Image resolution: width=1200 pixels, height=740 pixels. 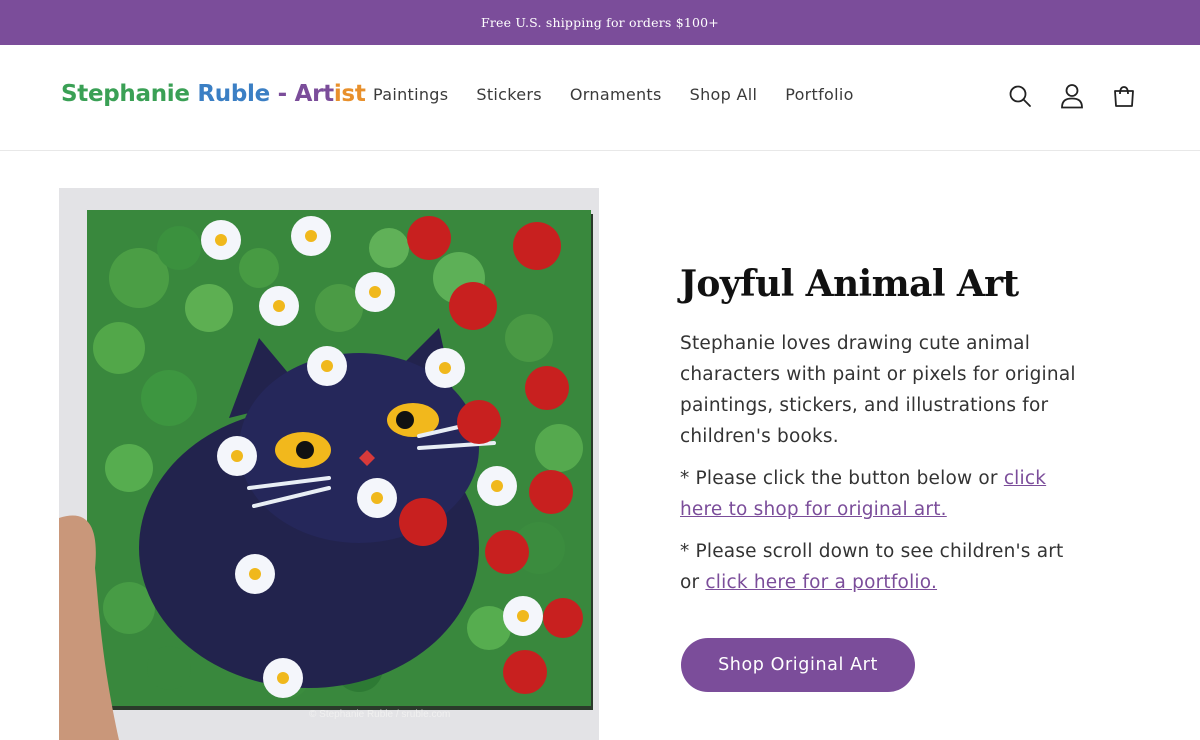 I want to click on nav-portfolio: Portfolio, so click(x=819, y=94).